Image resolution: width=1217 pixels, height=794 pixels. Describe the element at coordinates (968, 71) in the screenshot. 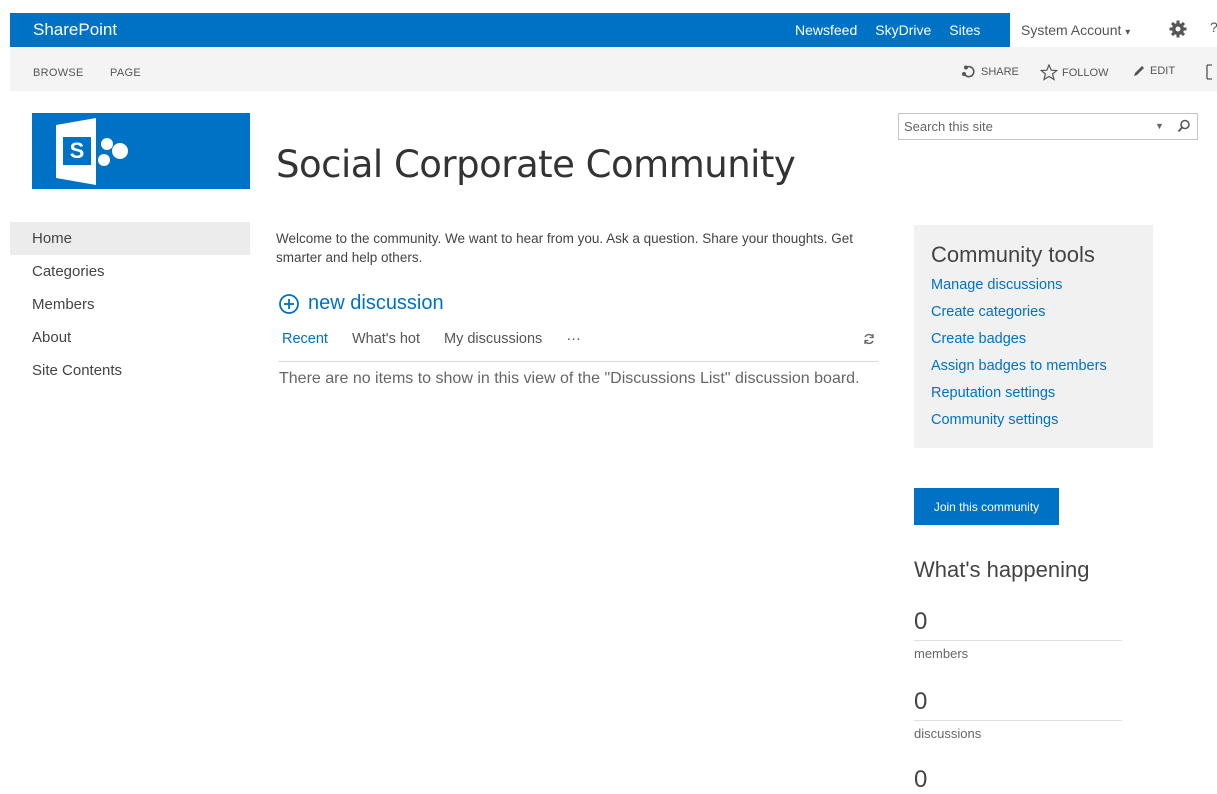

I see `share-icon` at that location.